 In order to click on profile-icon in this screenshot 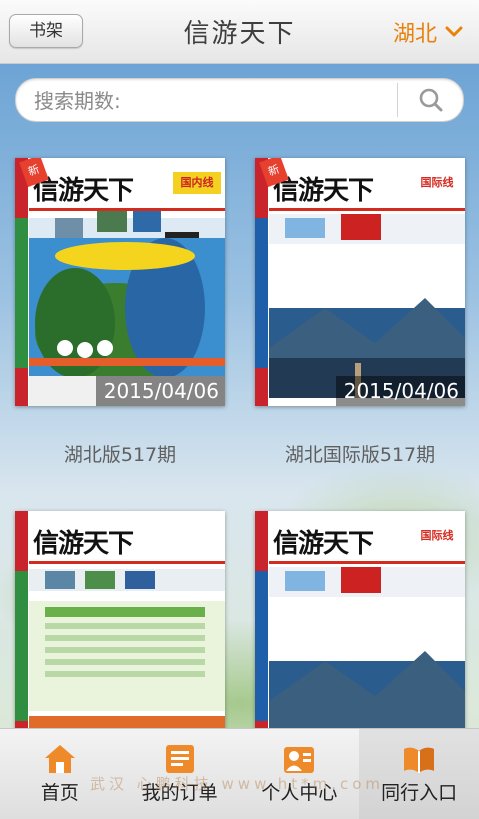, I will do `click(299, 760)`.